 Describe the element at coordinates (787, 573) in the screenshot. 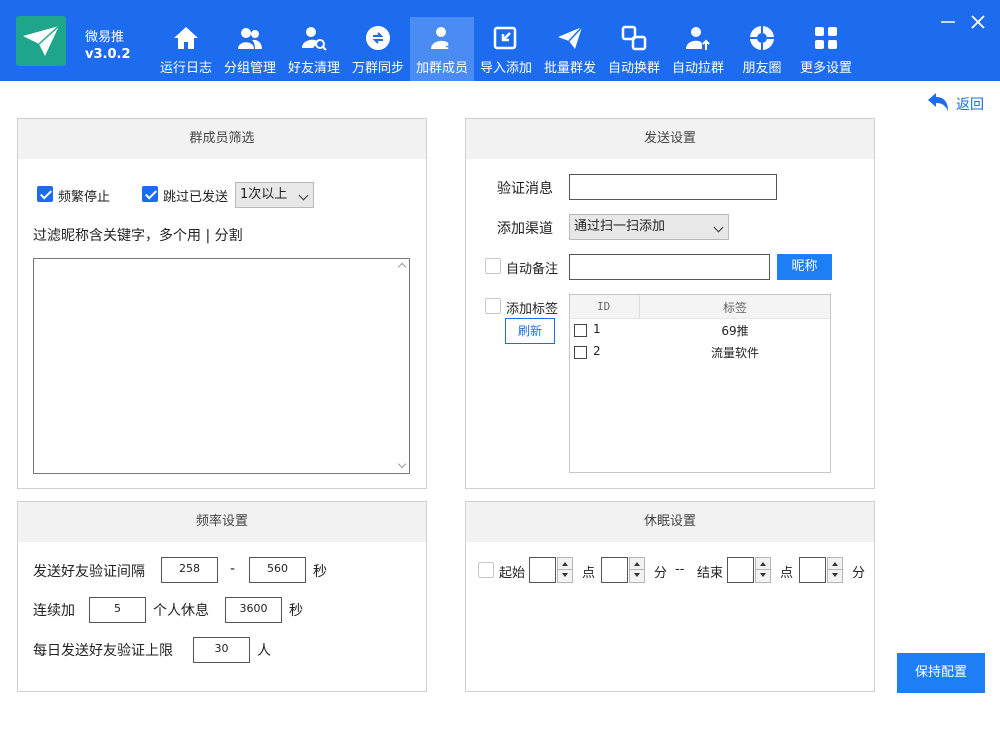

I see `end-hour-unit: 点` at that location.